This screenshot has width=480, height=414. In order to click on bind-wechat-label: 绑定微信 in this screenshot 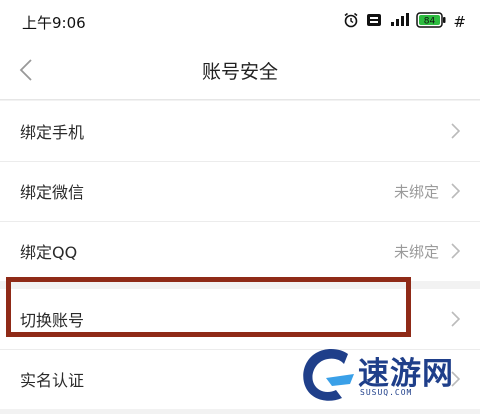, I will do `click(52, 192)`.